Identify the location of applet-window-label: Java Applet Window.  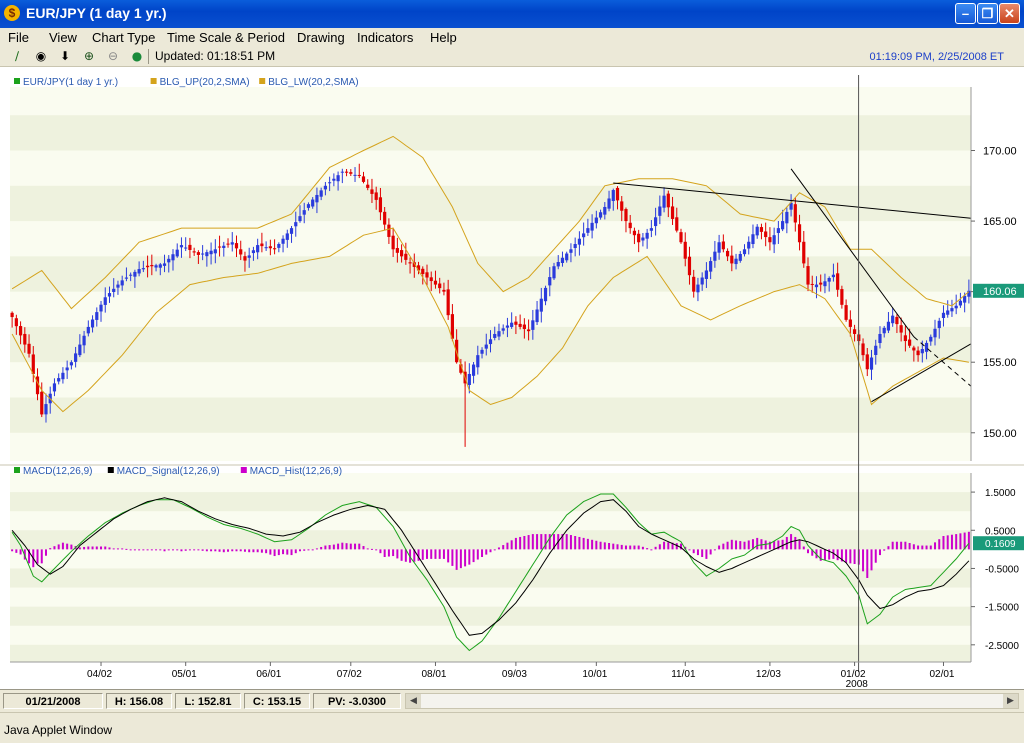
(58, 730).